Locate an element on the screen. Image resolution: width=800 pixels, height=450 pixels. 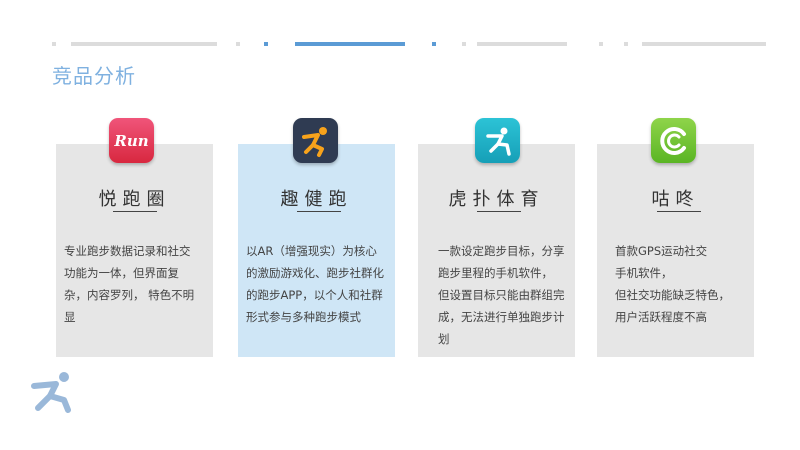
desc-line: 以AR（增强现实）为核心 is located at coordinates (311, 251).